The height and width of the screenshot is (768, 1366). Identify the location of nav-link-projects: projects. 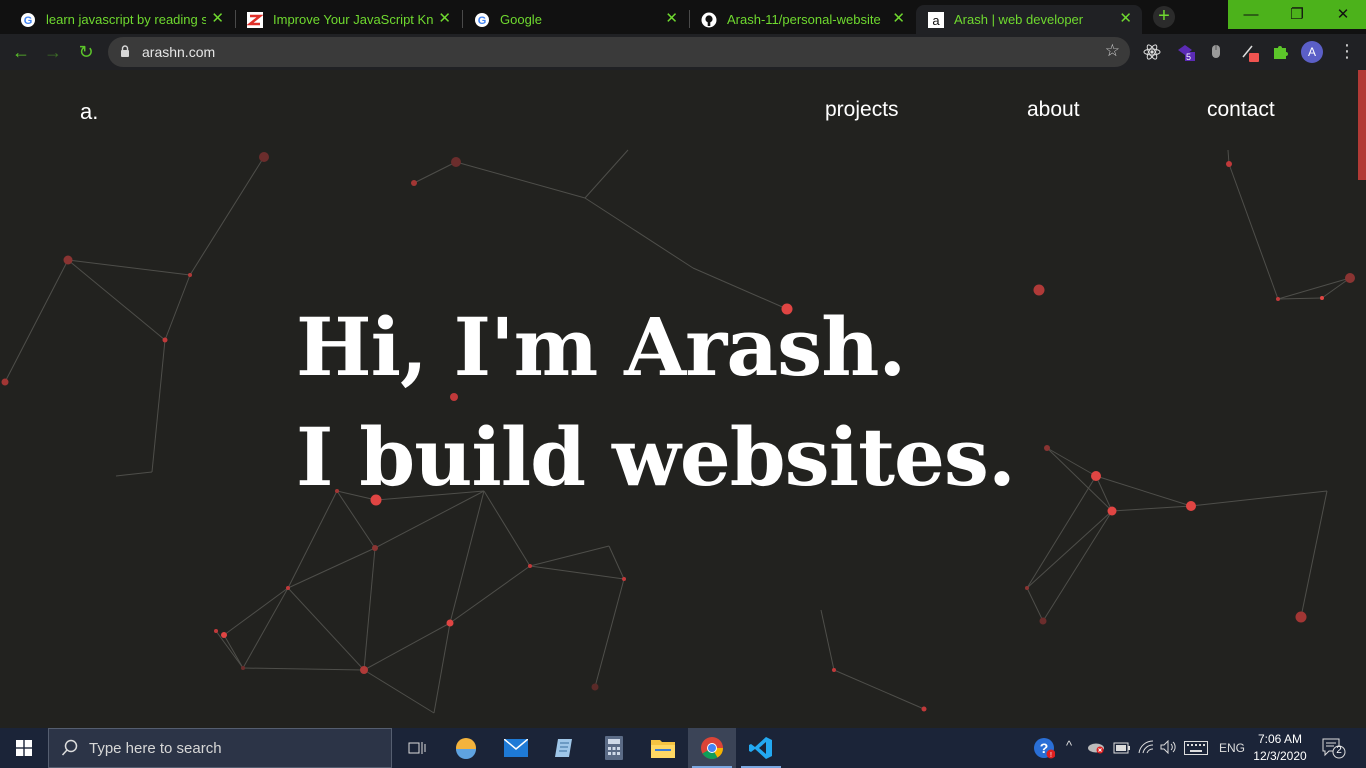
(862, 110).